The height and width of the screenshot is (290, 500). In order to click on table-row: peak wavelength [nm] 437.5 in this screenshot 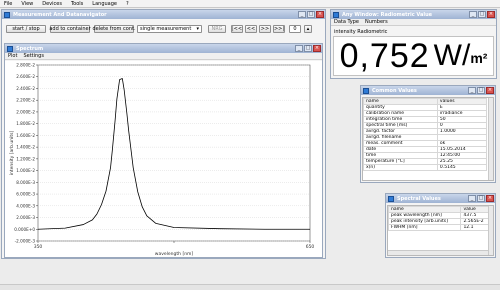, I will do `click(439, 215)`.